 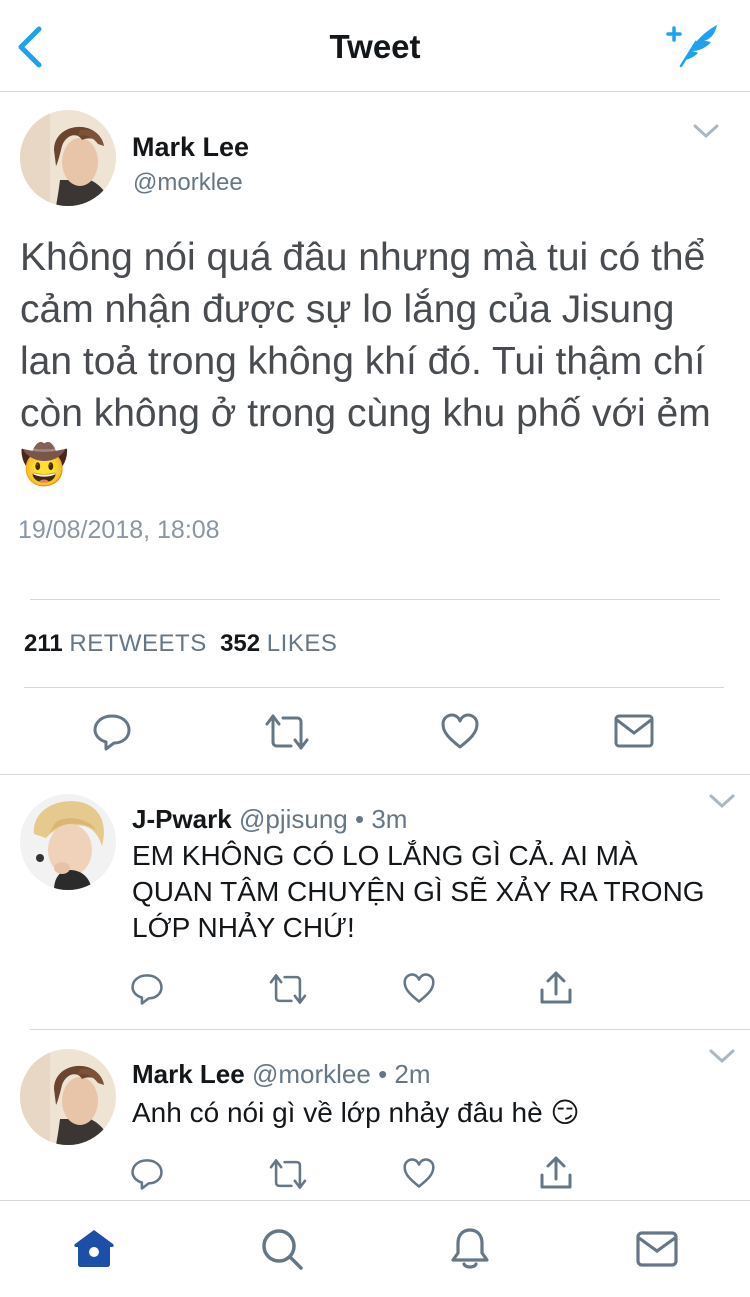 I want to click on retweets-count: 211, so click(x=43, y=643).